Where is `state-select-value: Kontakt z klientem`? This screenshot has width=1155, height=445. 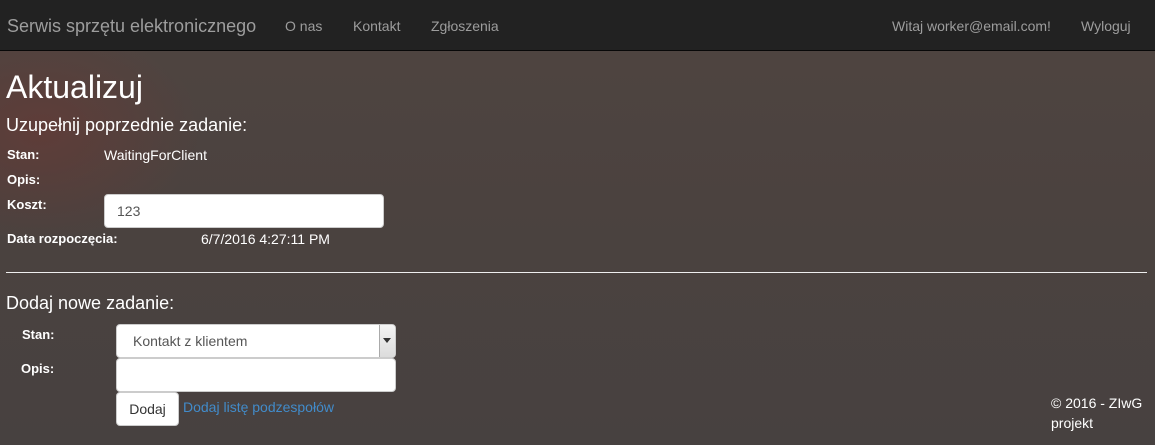
state-select-value: Kontakt z klientem is located at coordinates (190, 341).